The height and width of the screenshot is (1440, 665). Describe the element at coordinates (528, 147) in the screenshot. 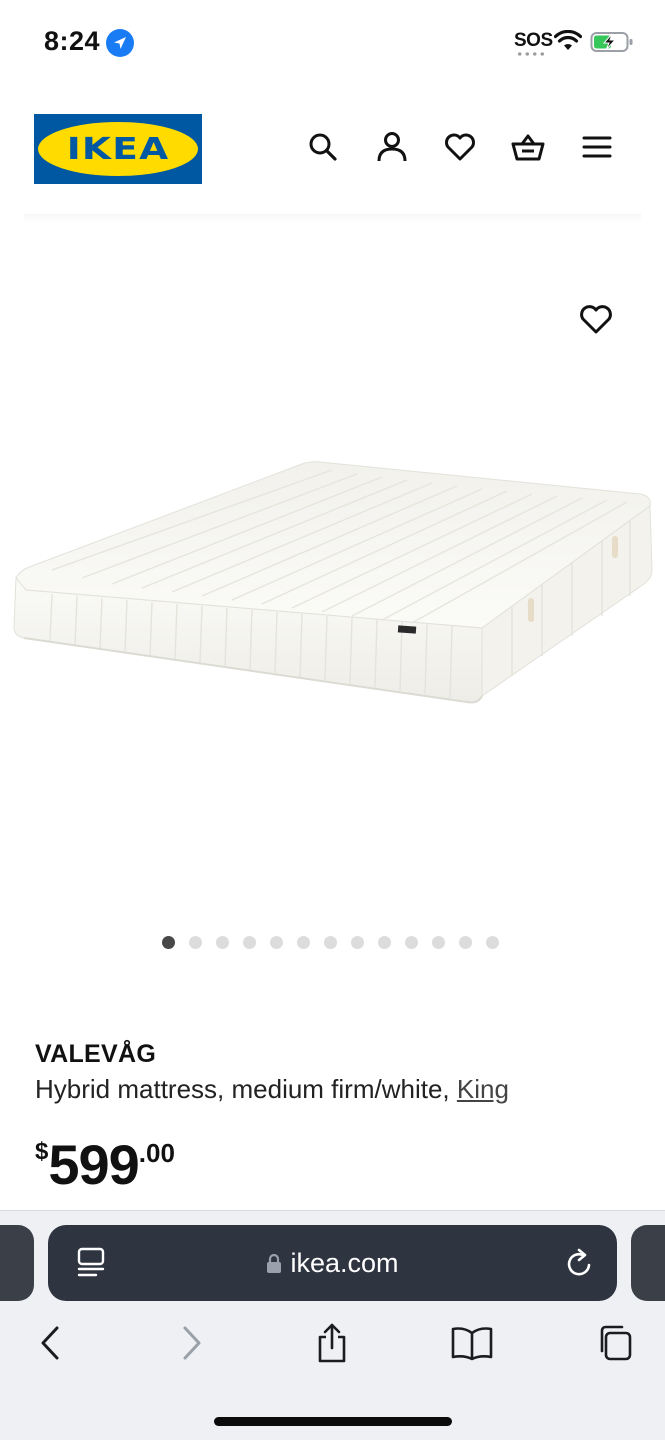

I see `shopping-bag-icon` at that location.